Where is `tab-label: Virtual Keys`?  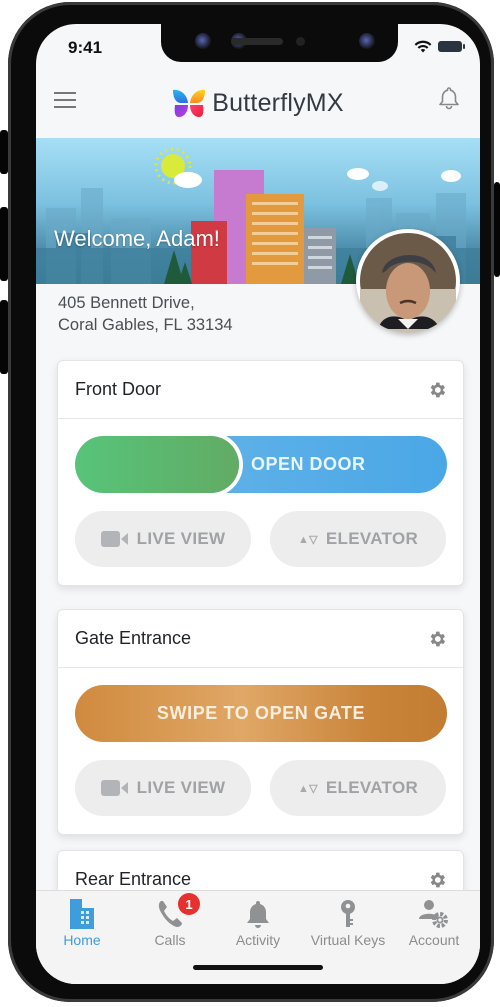
tab-label: Virtual Keys is located at coordinates (348, 940).